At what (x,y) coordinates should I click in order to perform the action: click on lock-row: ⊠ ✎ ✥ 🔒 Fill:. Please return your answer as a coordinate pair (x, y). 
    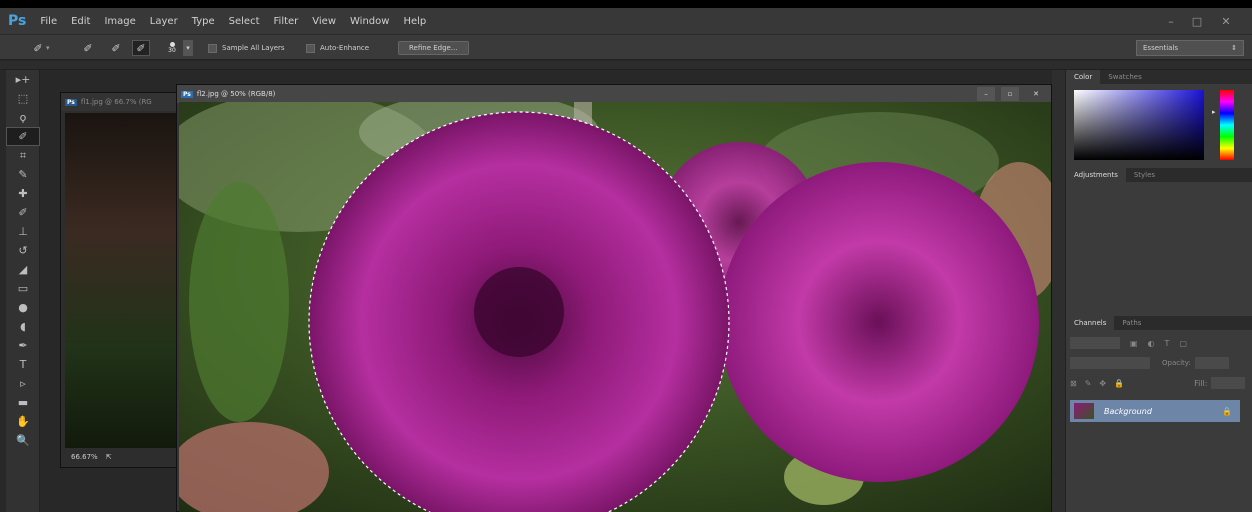
    Looking at the image, I should click on (1159, 383).